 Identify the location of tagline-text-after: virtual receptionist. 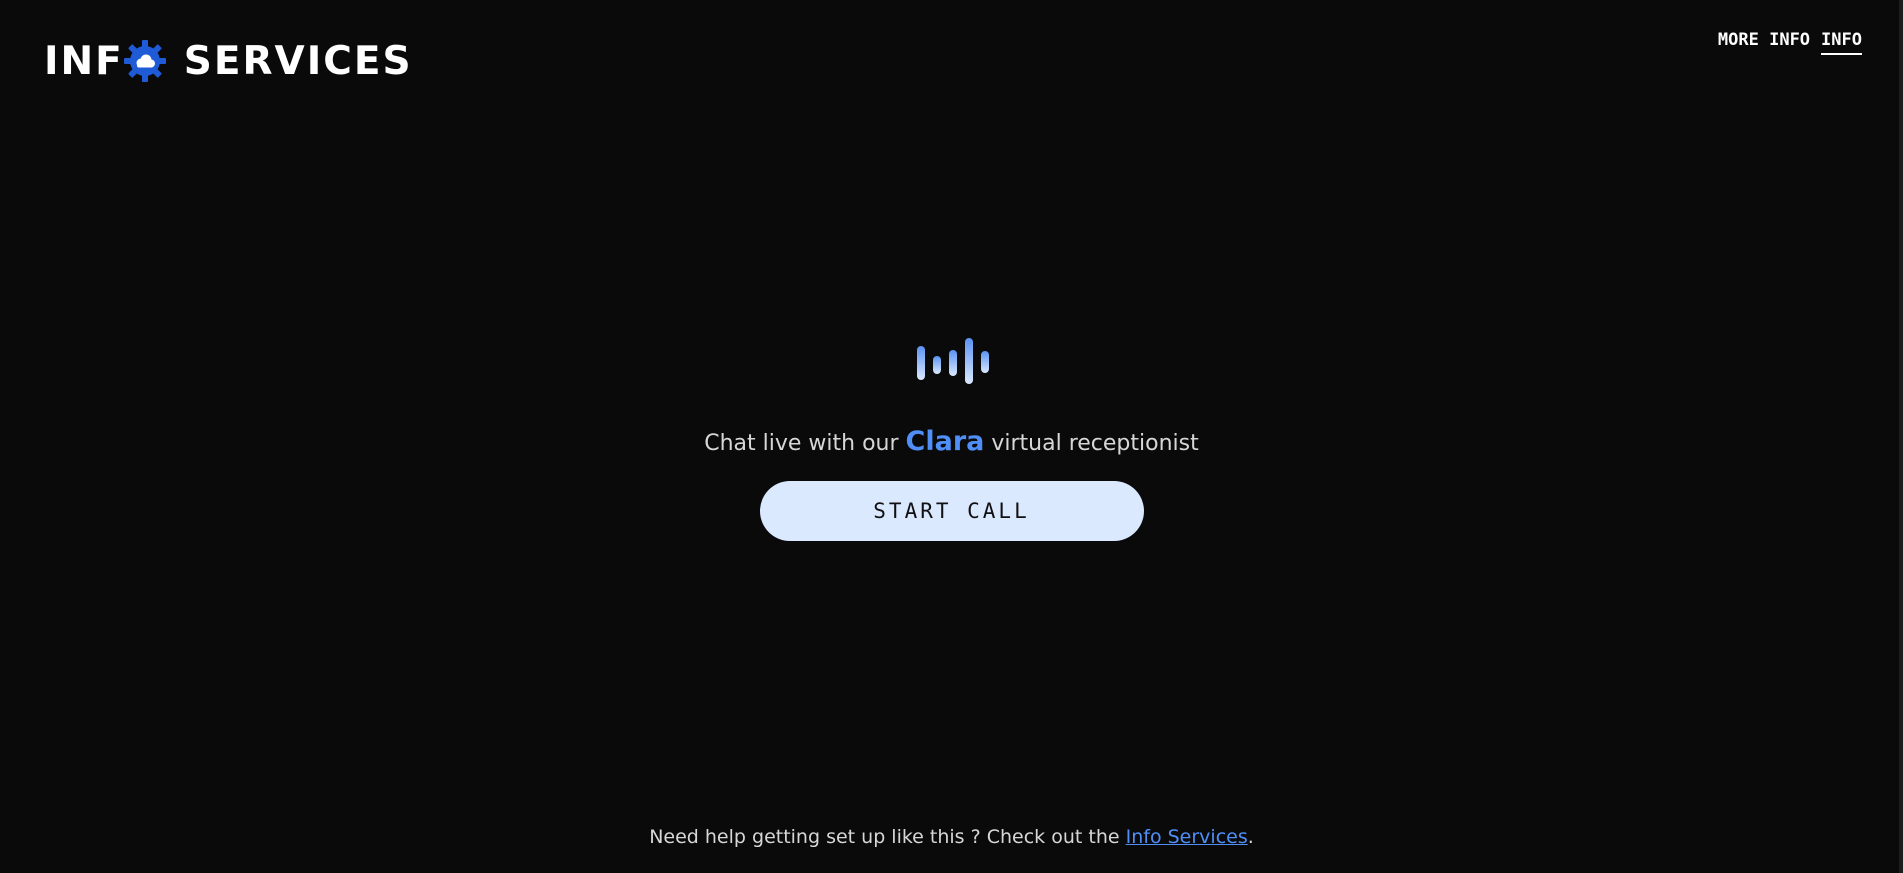
(1091, 443).